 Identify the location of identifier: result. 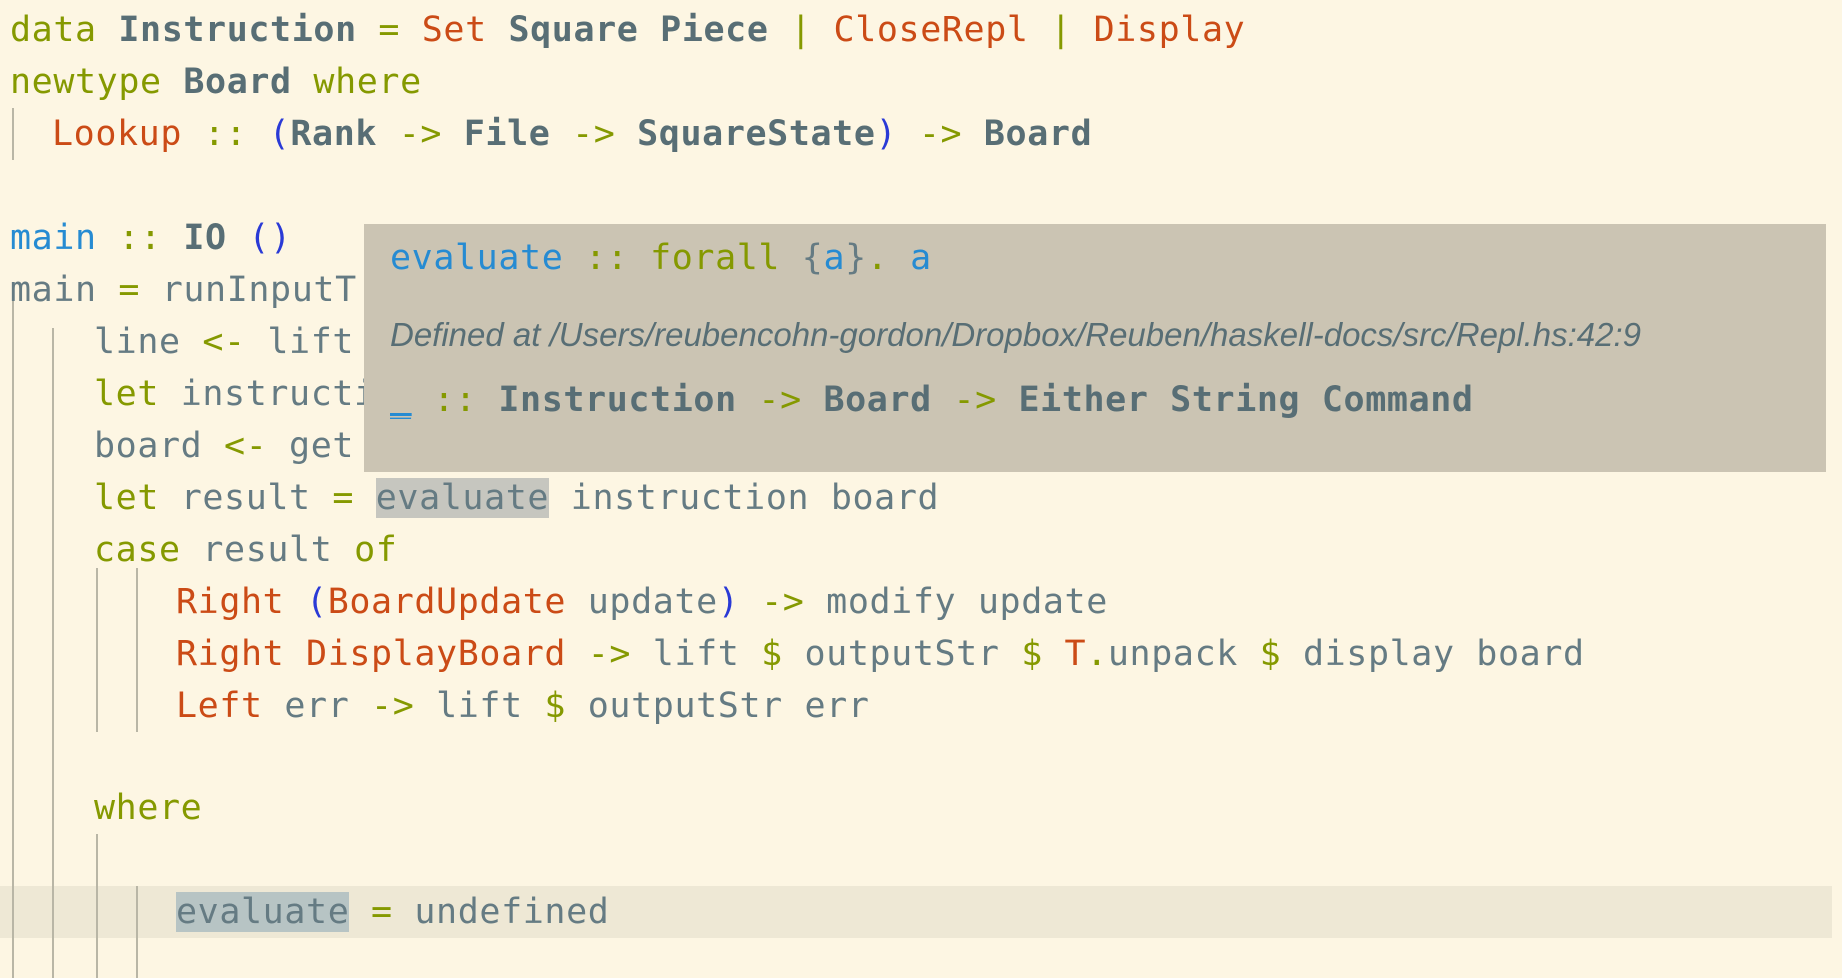
(267, 550).